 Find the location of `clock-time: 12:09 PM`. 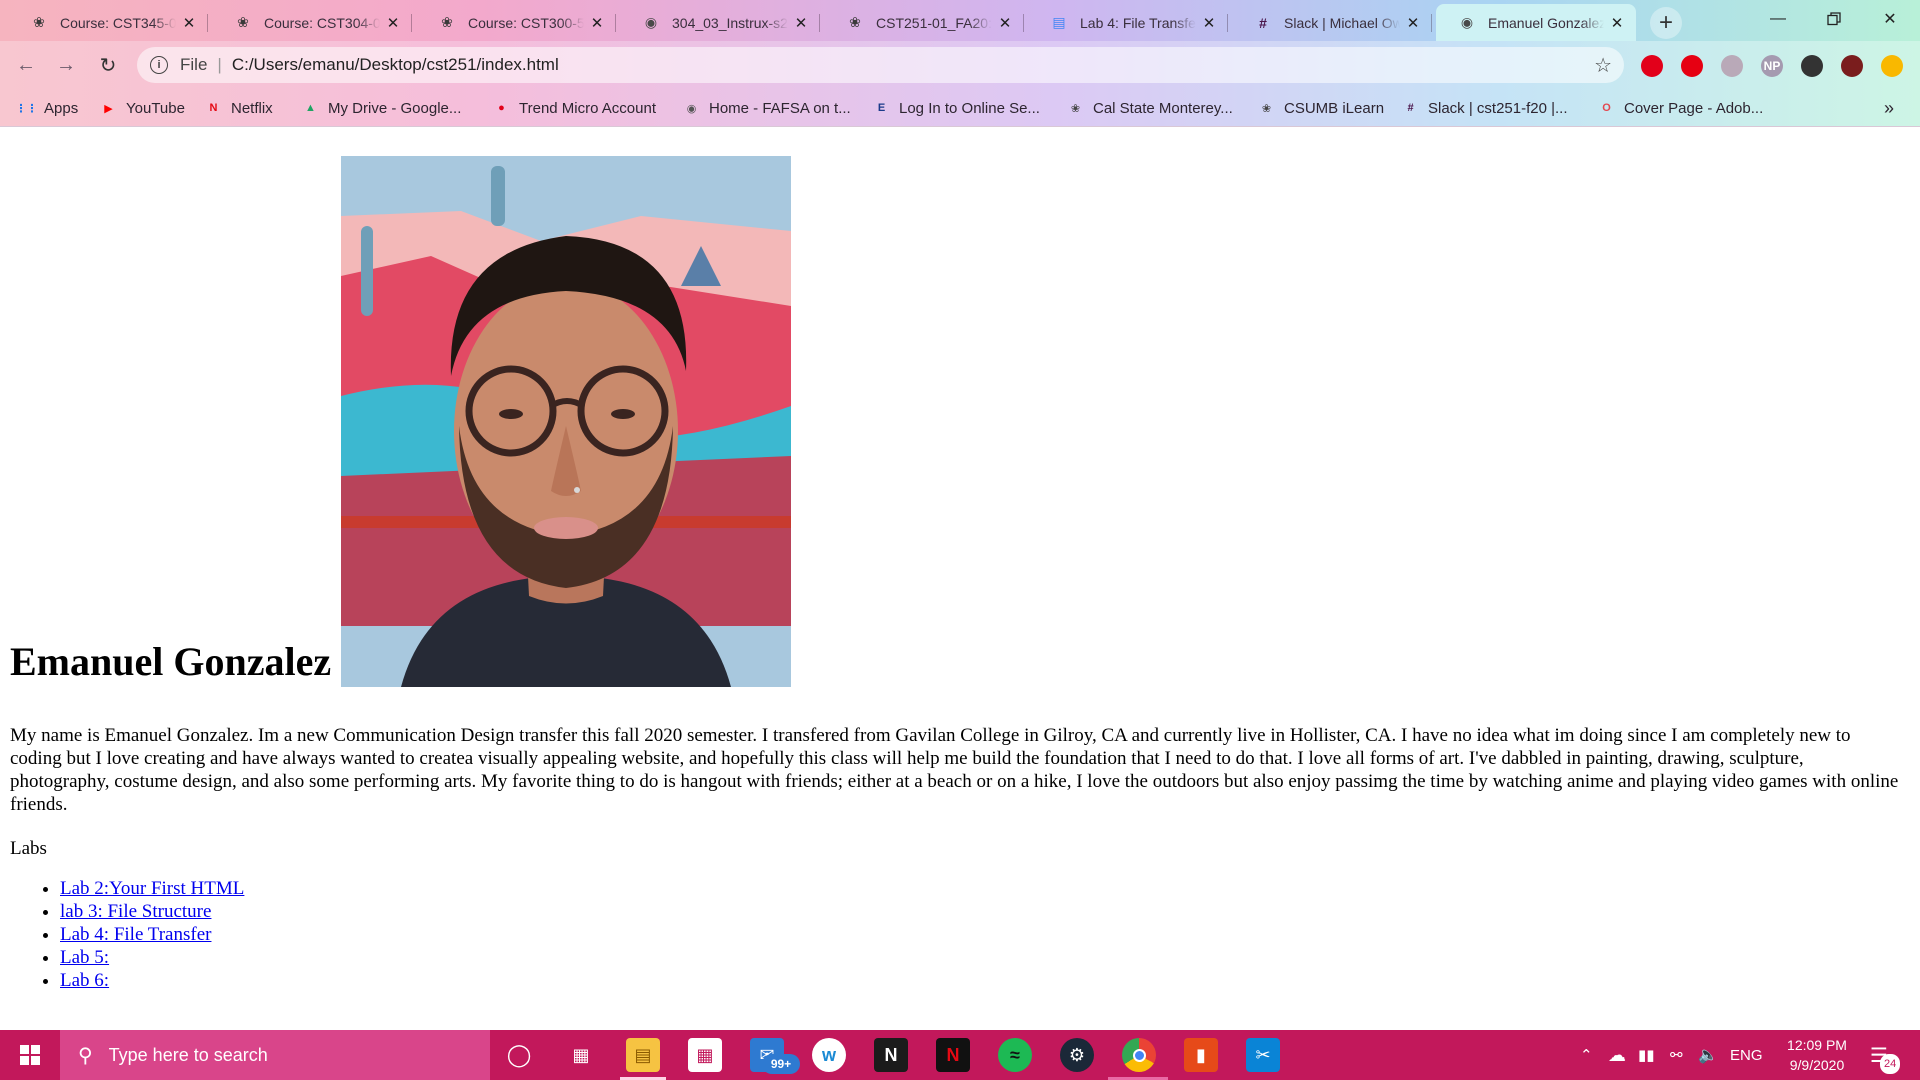

clock-time: 12:09 PM is located at coordinates (1817, 1045).